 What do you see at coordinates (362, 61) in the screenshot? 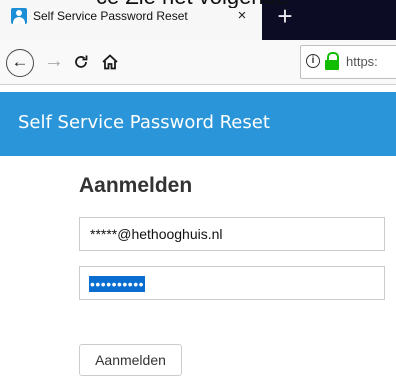
I see `url-text: https:` at bounding box center [362, 61].